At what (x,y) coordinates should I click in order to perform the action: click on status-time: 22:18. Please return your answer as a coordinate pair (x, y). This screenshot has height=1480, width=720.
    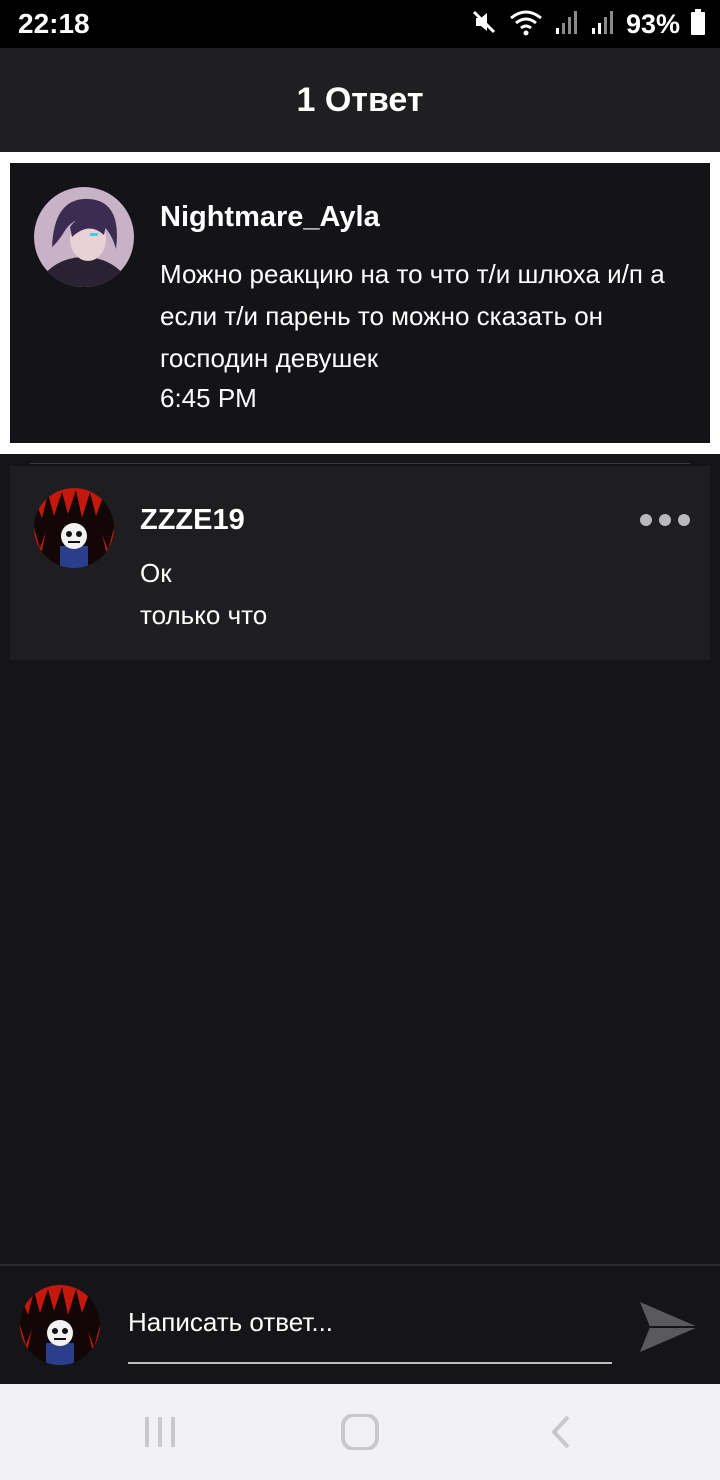
    Looking at the image, I should click on (54, 23).